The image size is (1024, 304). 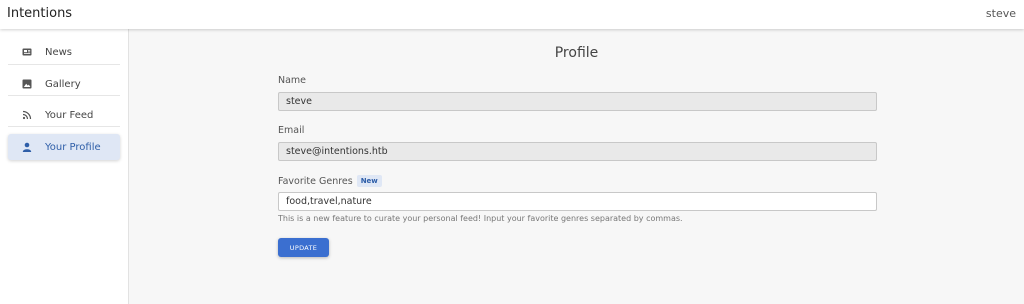 What do you see at coordinates (299, 101) in the screenshot?
I see `name-value: steve` at bounding box center [299, 101].